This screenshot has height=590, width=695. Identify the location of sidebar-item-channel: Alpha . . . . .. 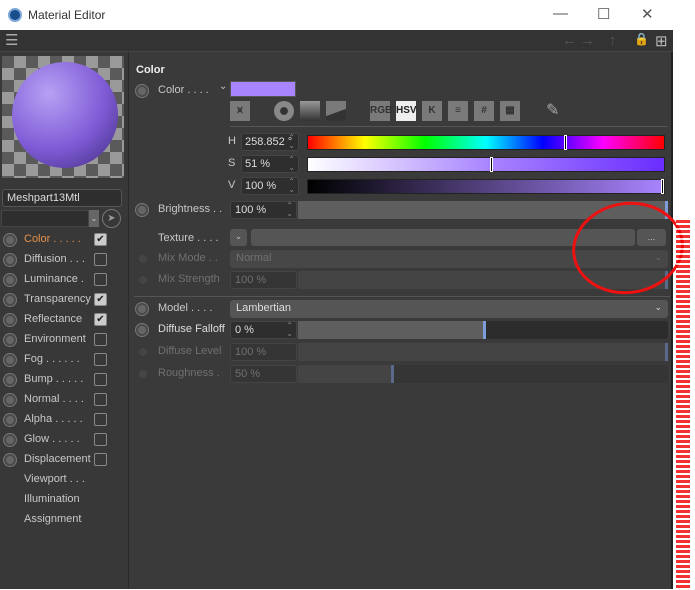
(64, 420).